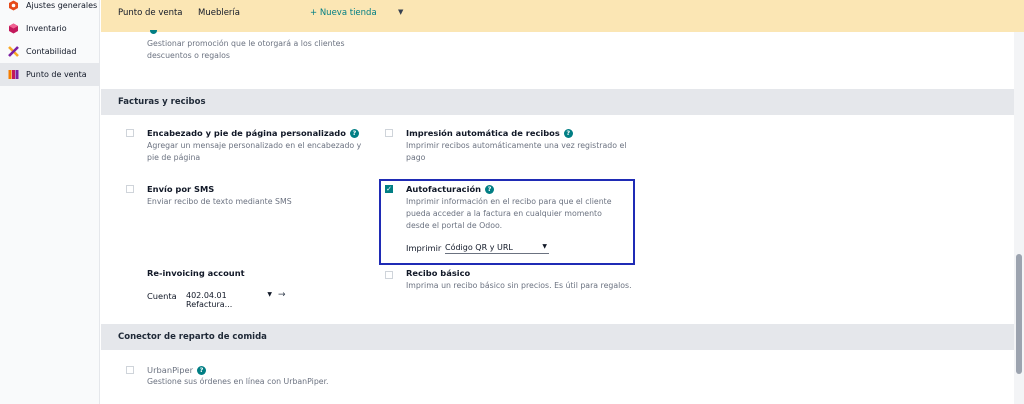  What do you see at coordinates (483, 133) in the screenshot?
I see `setting-label-text: Impresión automática de recibos` at bounding box center [483, 133].